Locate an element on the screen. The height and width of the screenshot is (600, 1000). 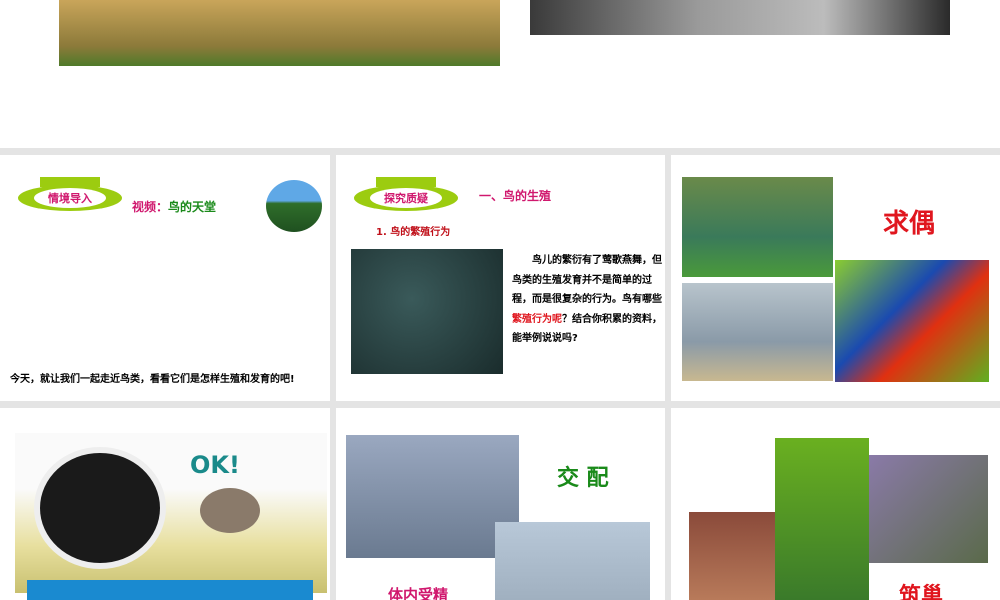
slide-thumbnail-6: 交 配 体内受精 is located at coordinates (500, 504).